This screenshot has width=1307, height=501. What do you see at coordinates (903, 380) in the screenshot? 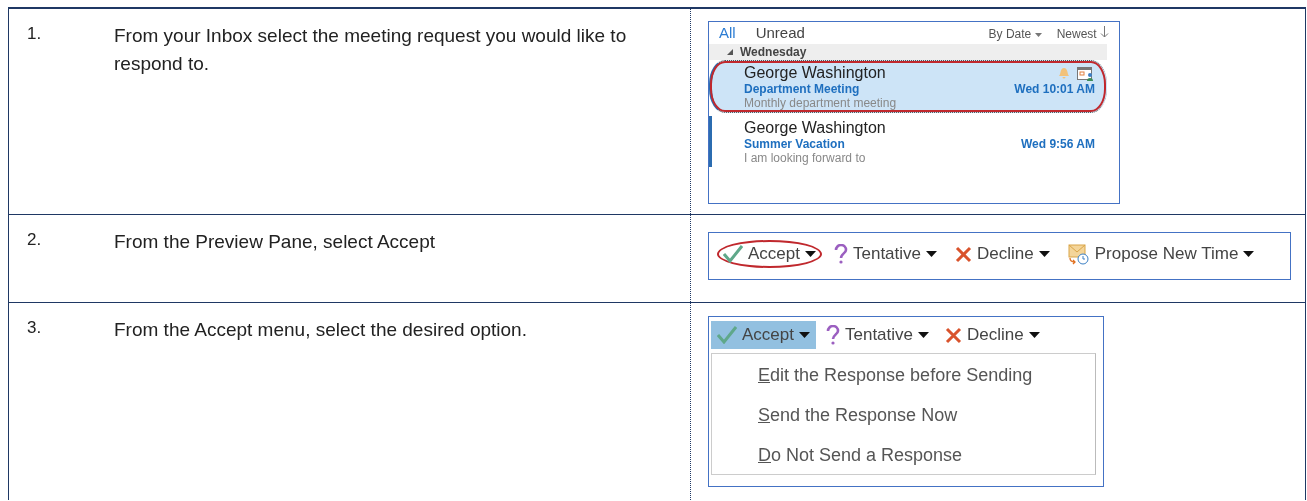
I see `menu-item: Edit the Response before Sending` at bounding box center [903, 380].